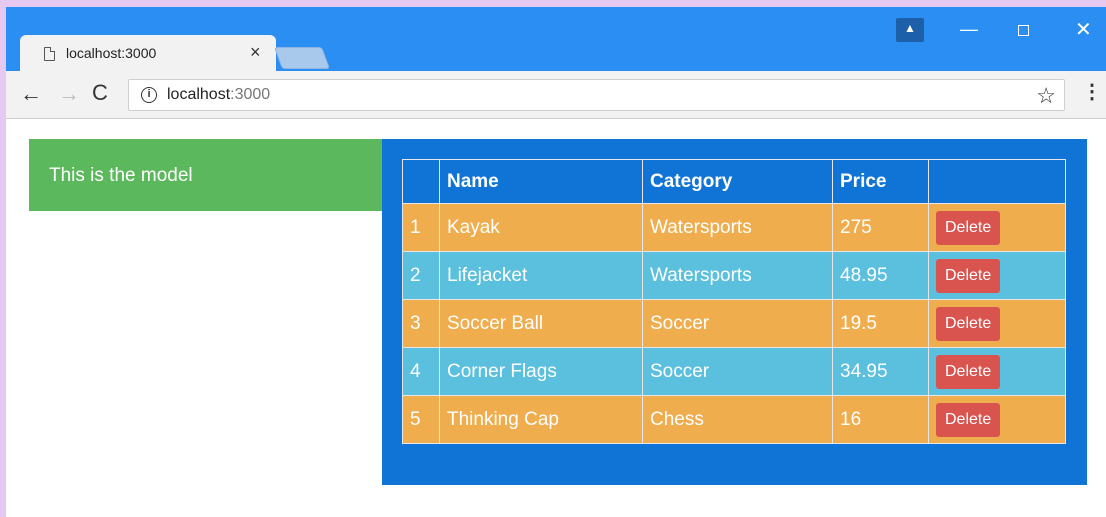 Image resolution: width=1106 pixels, height=517 pixels. I want to click on profile-button: ▲, so click(910, 30).